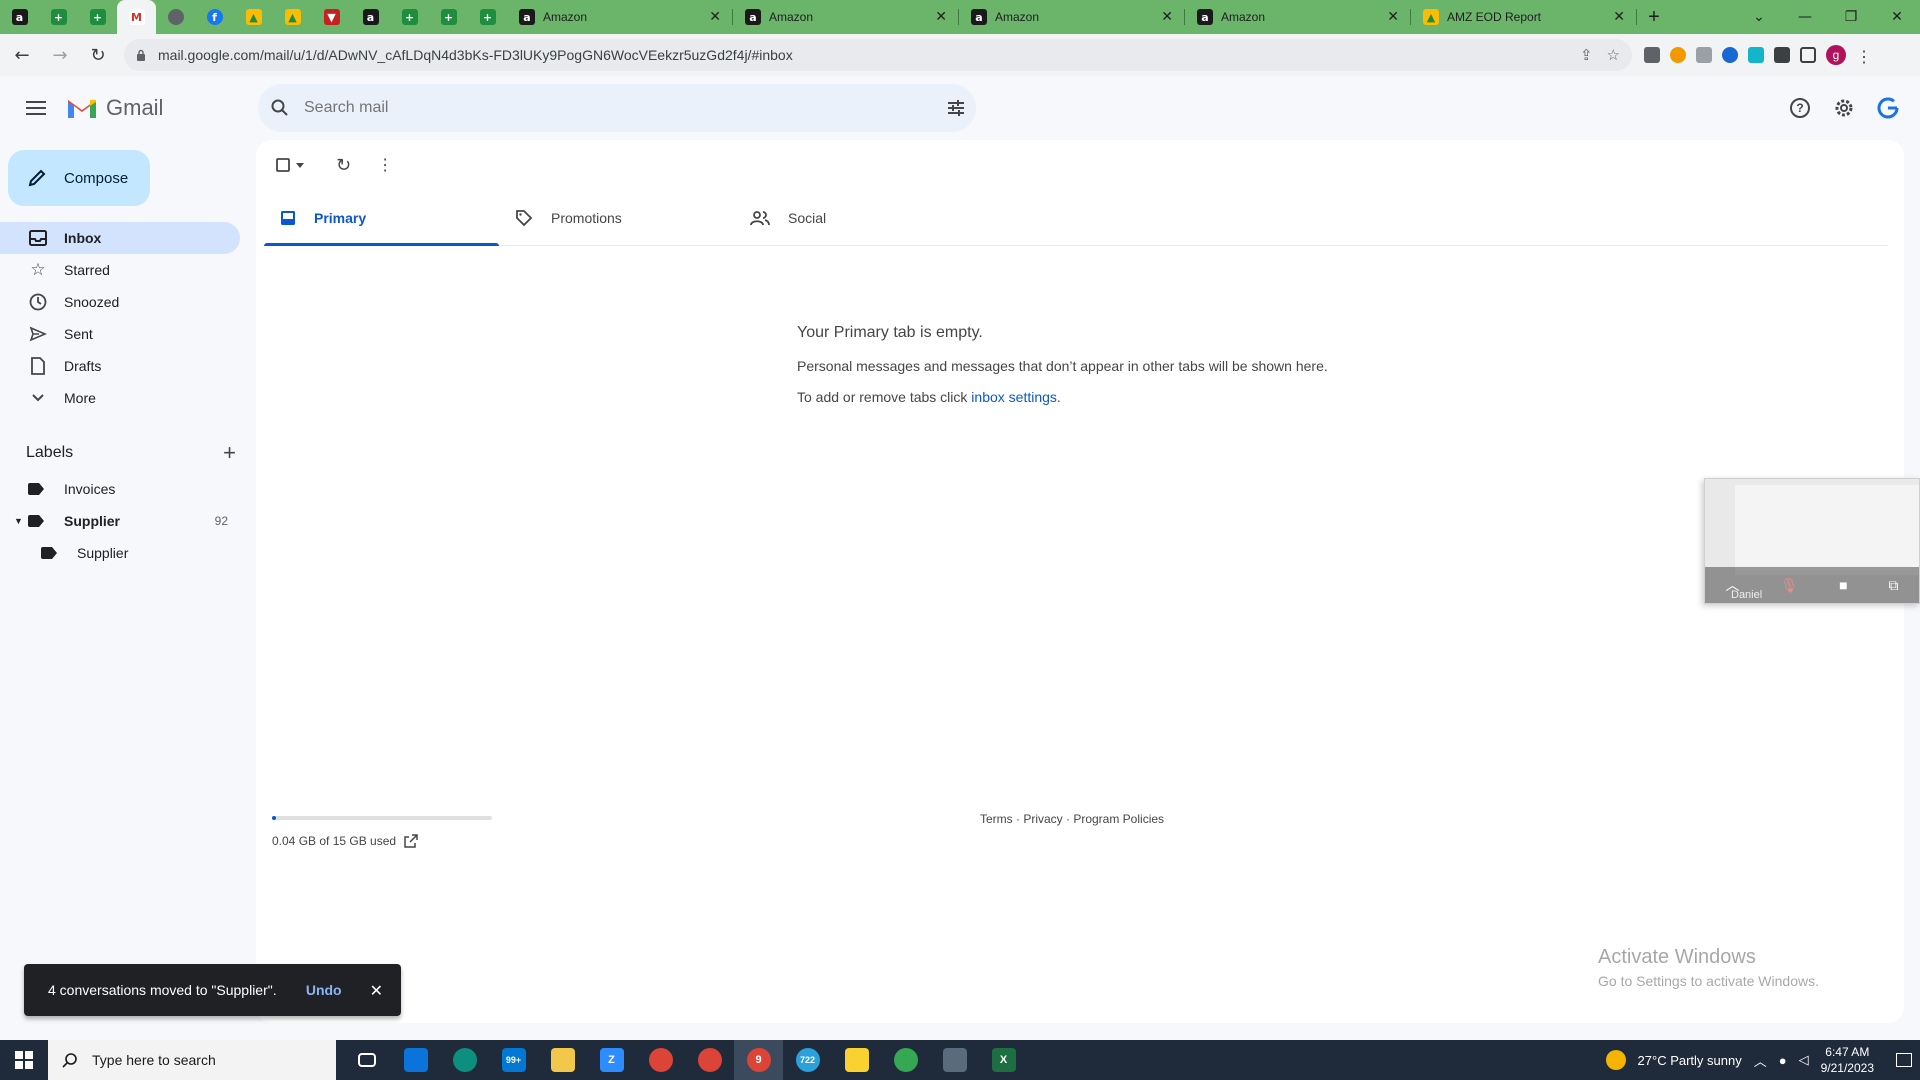 This screenshot has height=1080, width=1920. Describe the element at coordinates (120, 302) in the screenshot. I see `sidebar-item-snoozed: Snoozed` at that location.